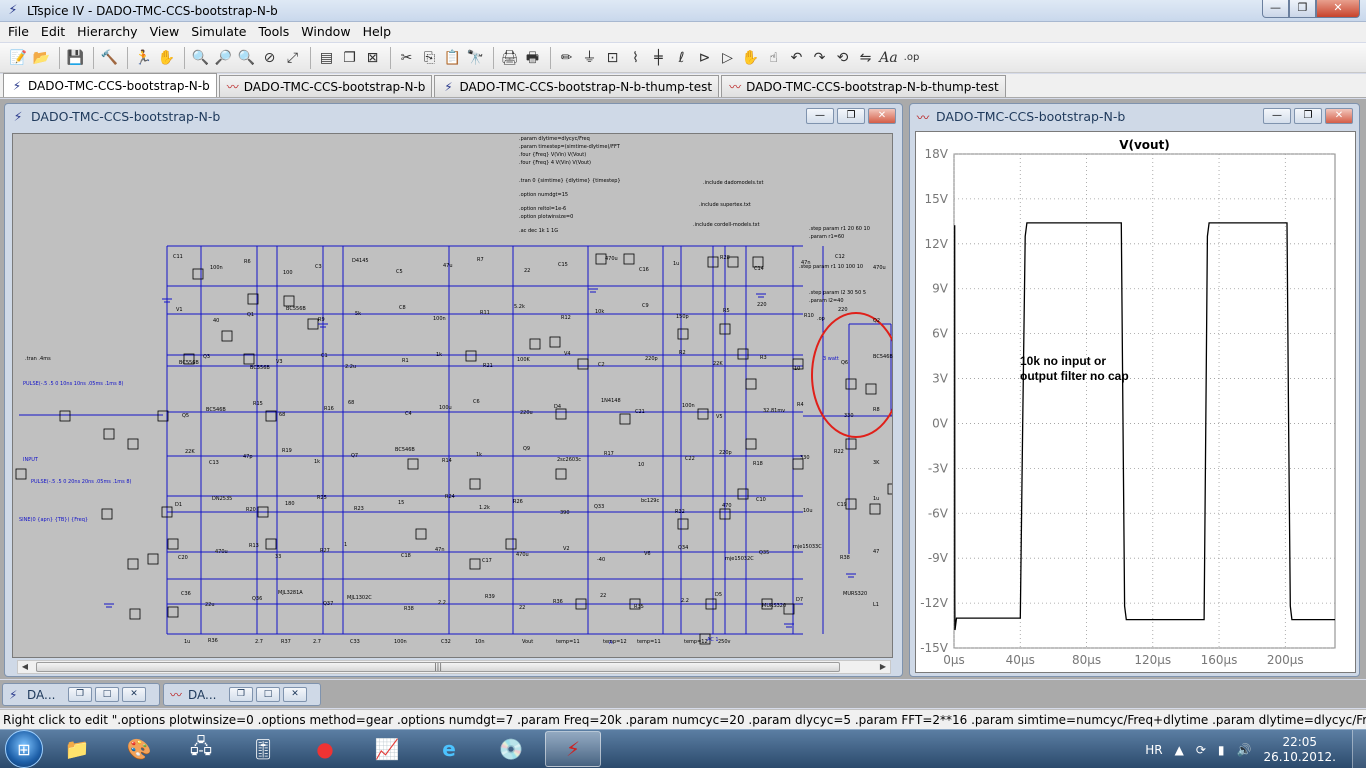  I want to click on component-label: C6, so click(476, 402).